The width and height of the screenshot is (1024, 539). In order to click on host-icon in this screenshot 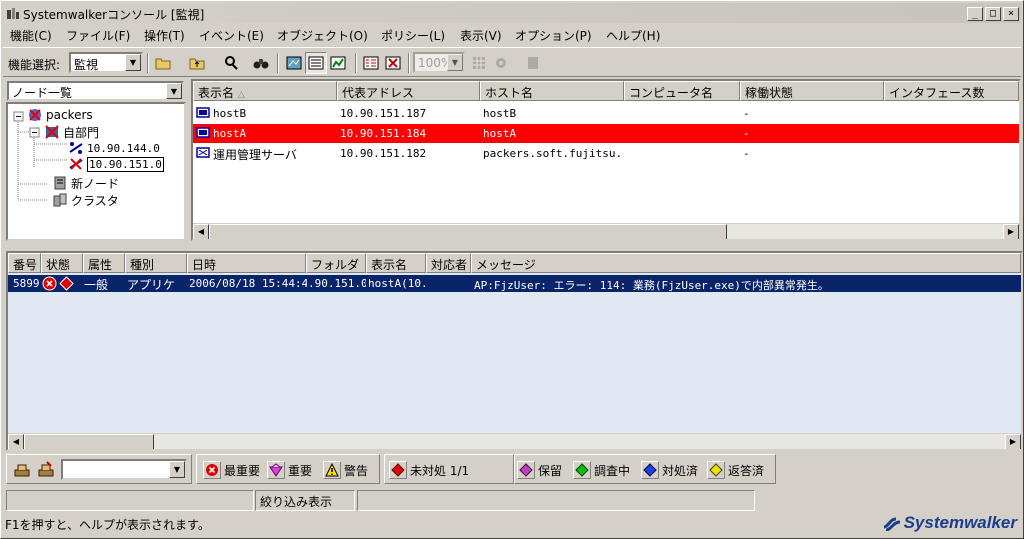, I will do `click(203, 112)`.